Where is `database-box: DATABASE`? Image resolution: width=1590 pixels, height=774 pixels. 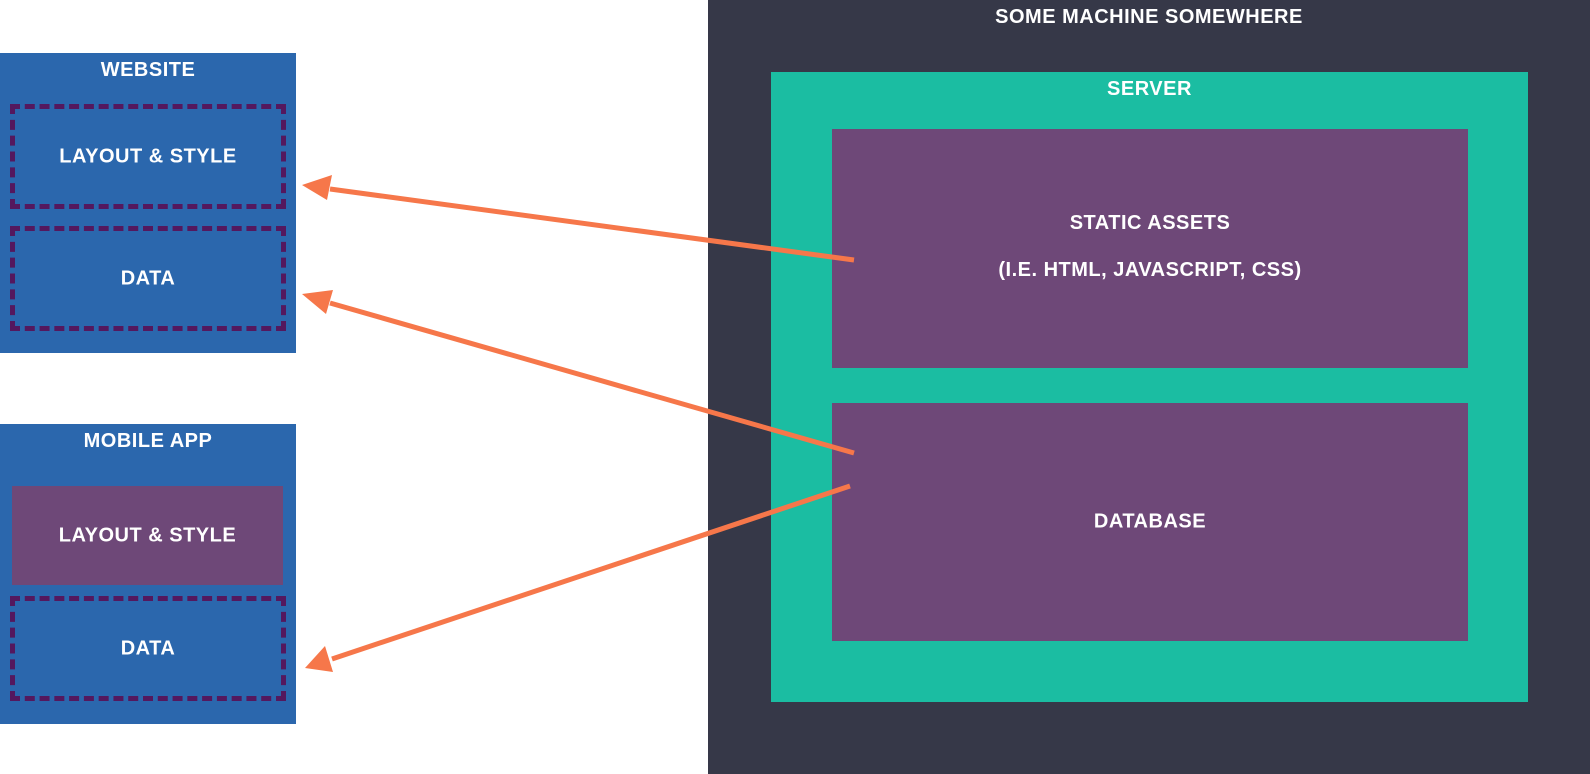
database-box: DATABASE is located at coordinates (1150, 522).